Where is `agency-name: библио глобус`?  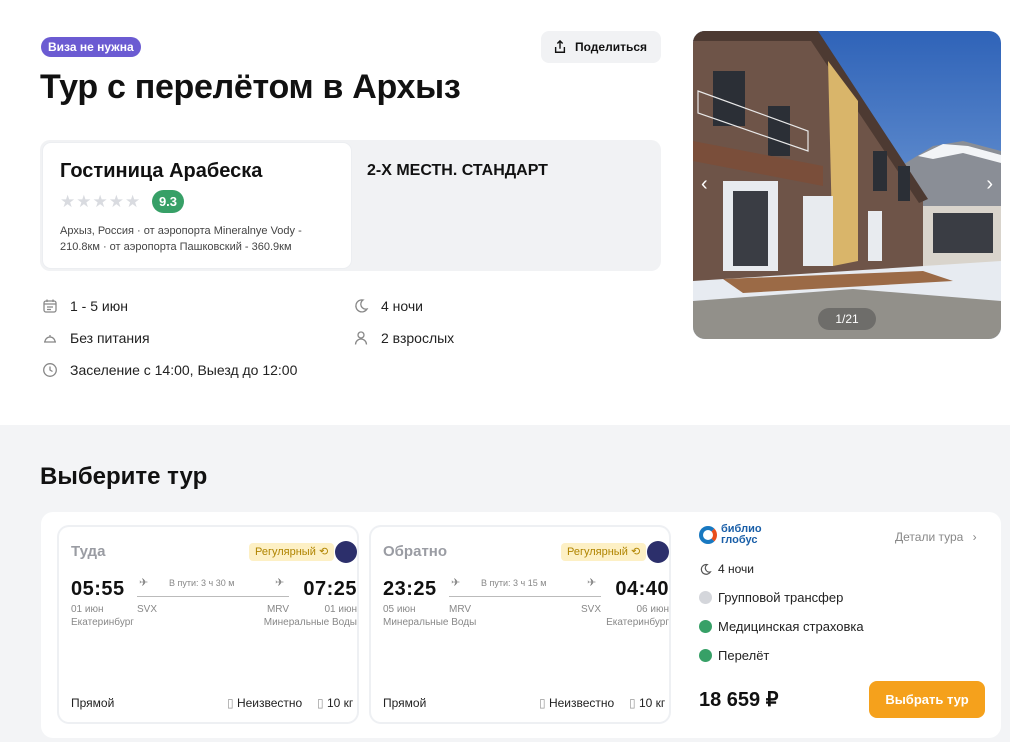
agency-name: библио глобус is located at coordinates (741, 535).